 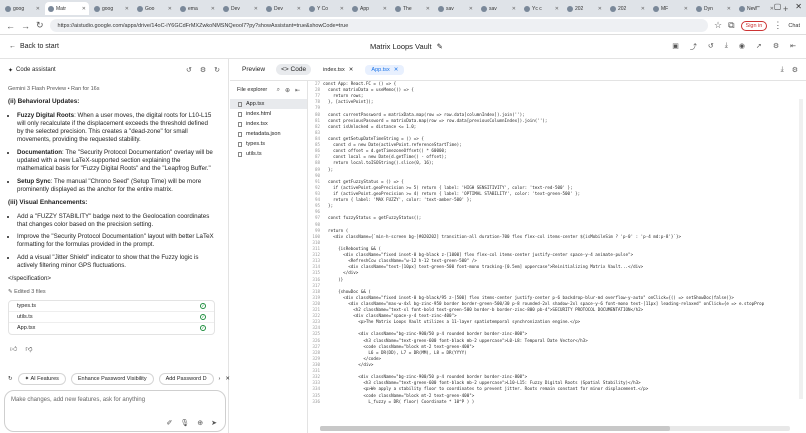 What do you see at coordinates (253, 69) in the screenshot?
I see `tab-preview: Preview` at bounding box center [253, 69].